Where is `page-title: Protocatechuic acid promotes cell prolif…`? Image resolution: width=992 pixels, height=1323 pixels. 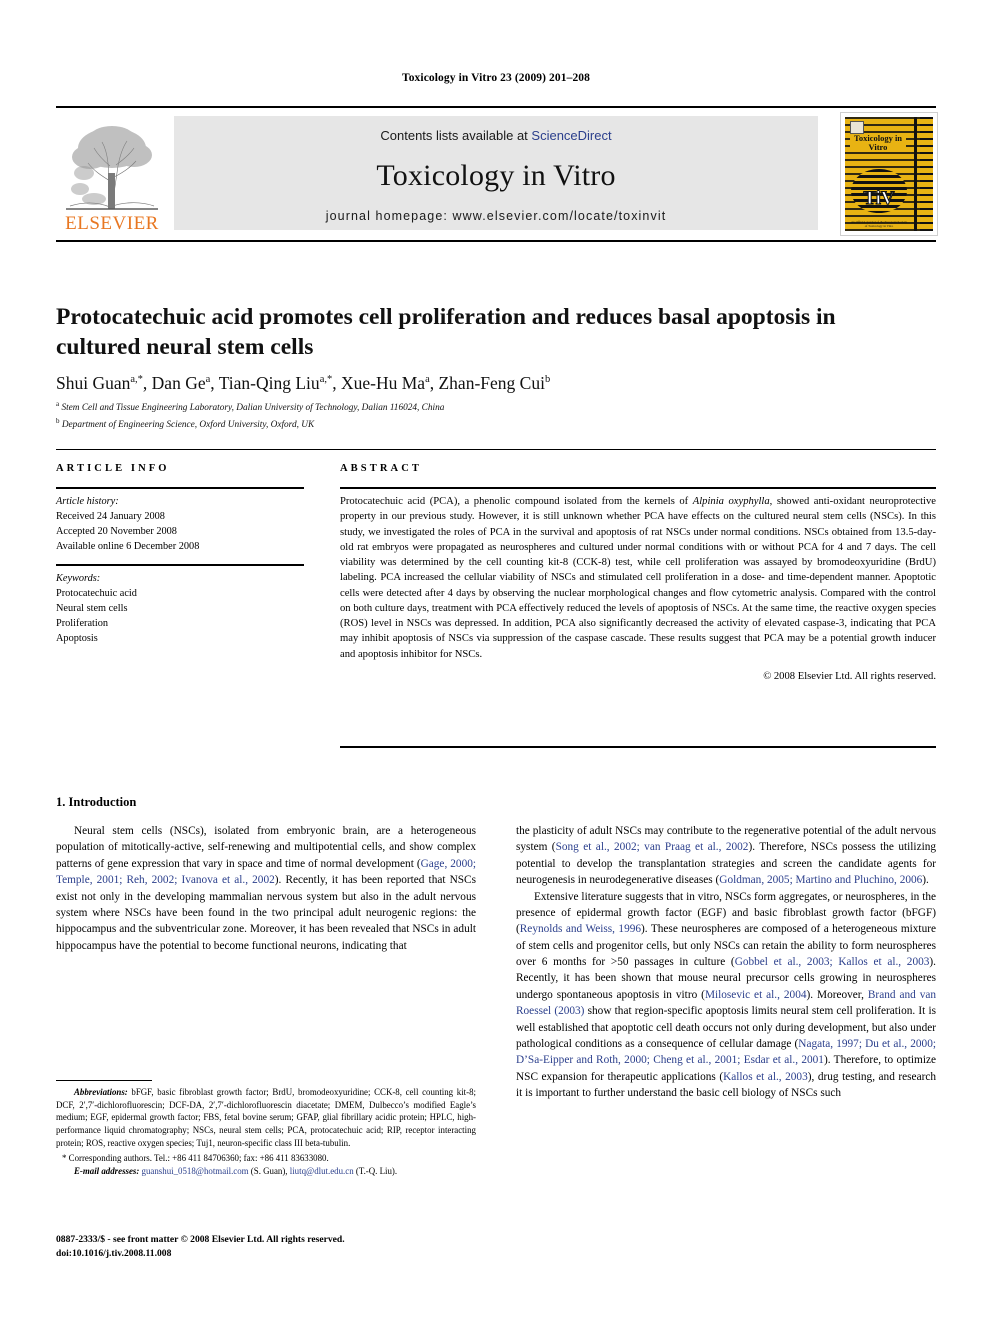
page-title: Protocatechuic acid promotes cell prolif… is located at coordinates (446, 331).